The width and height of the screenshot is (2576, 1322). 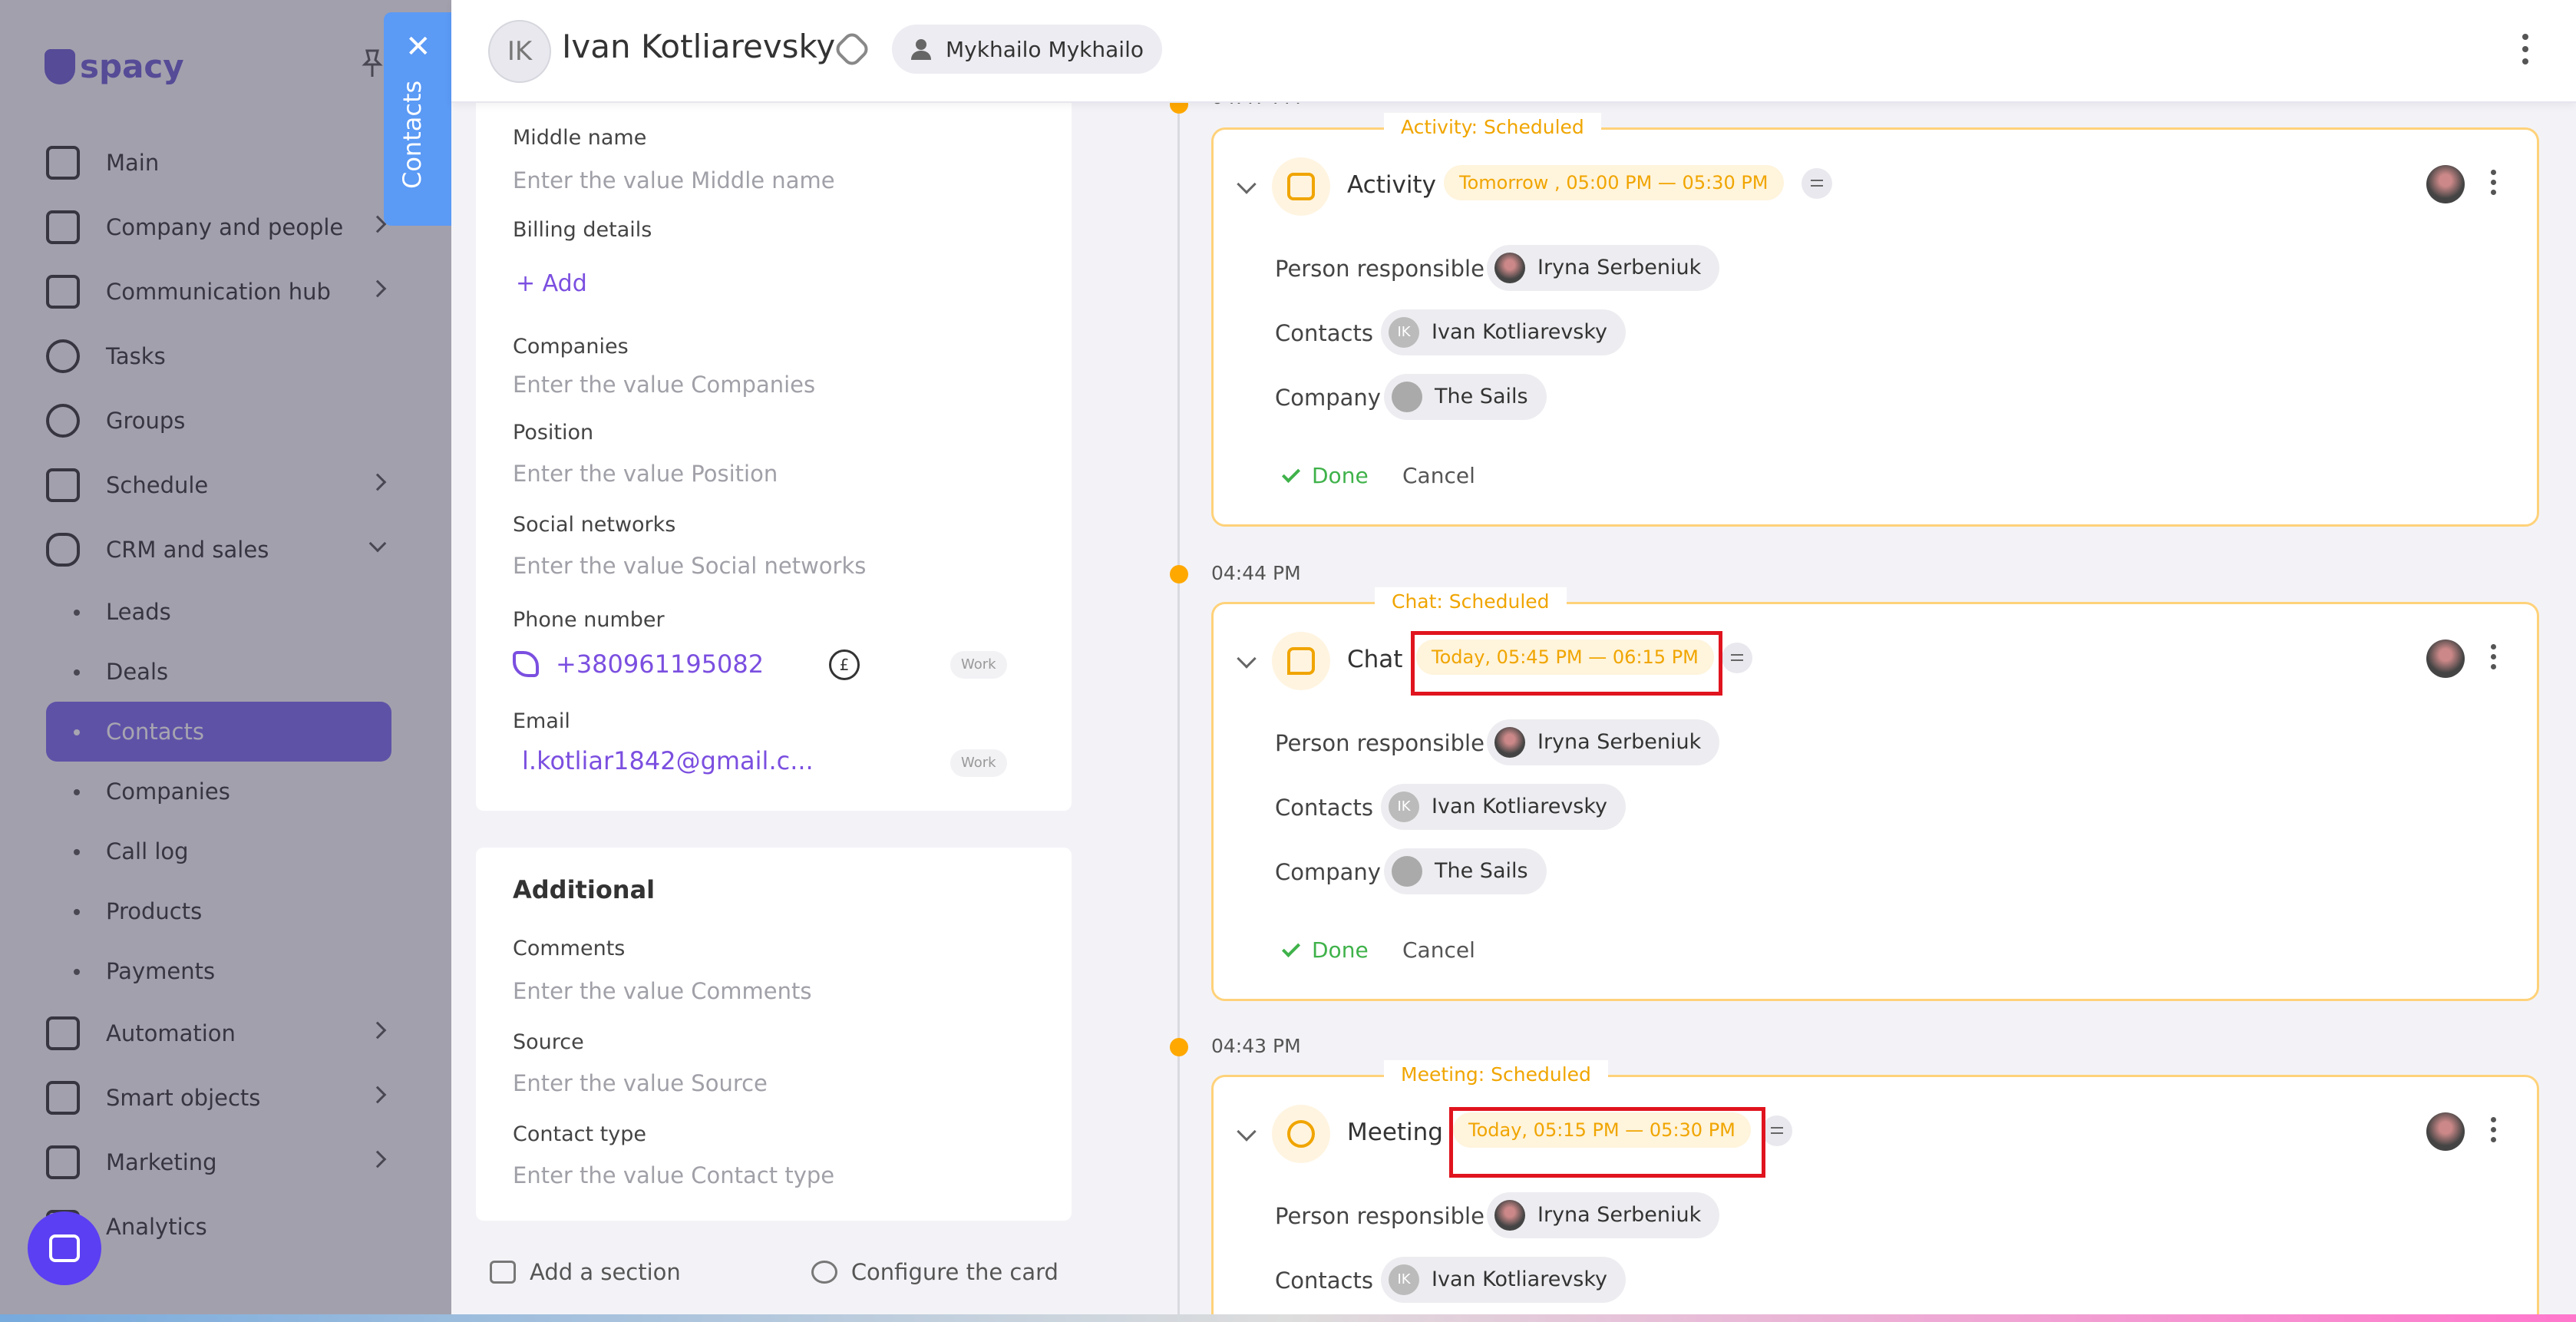 I want to click on owner-name: Mykhailo Mykhailo, so click(x=1045, y=49).